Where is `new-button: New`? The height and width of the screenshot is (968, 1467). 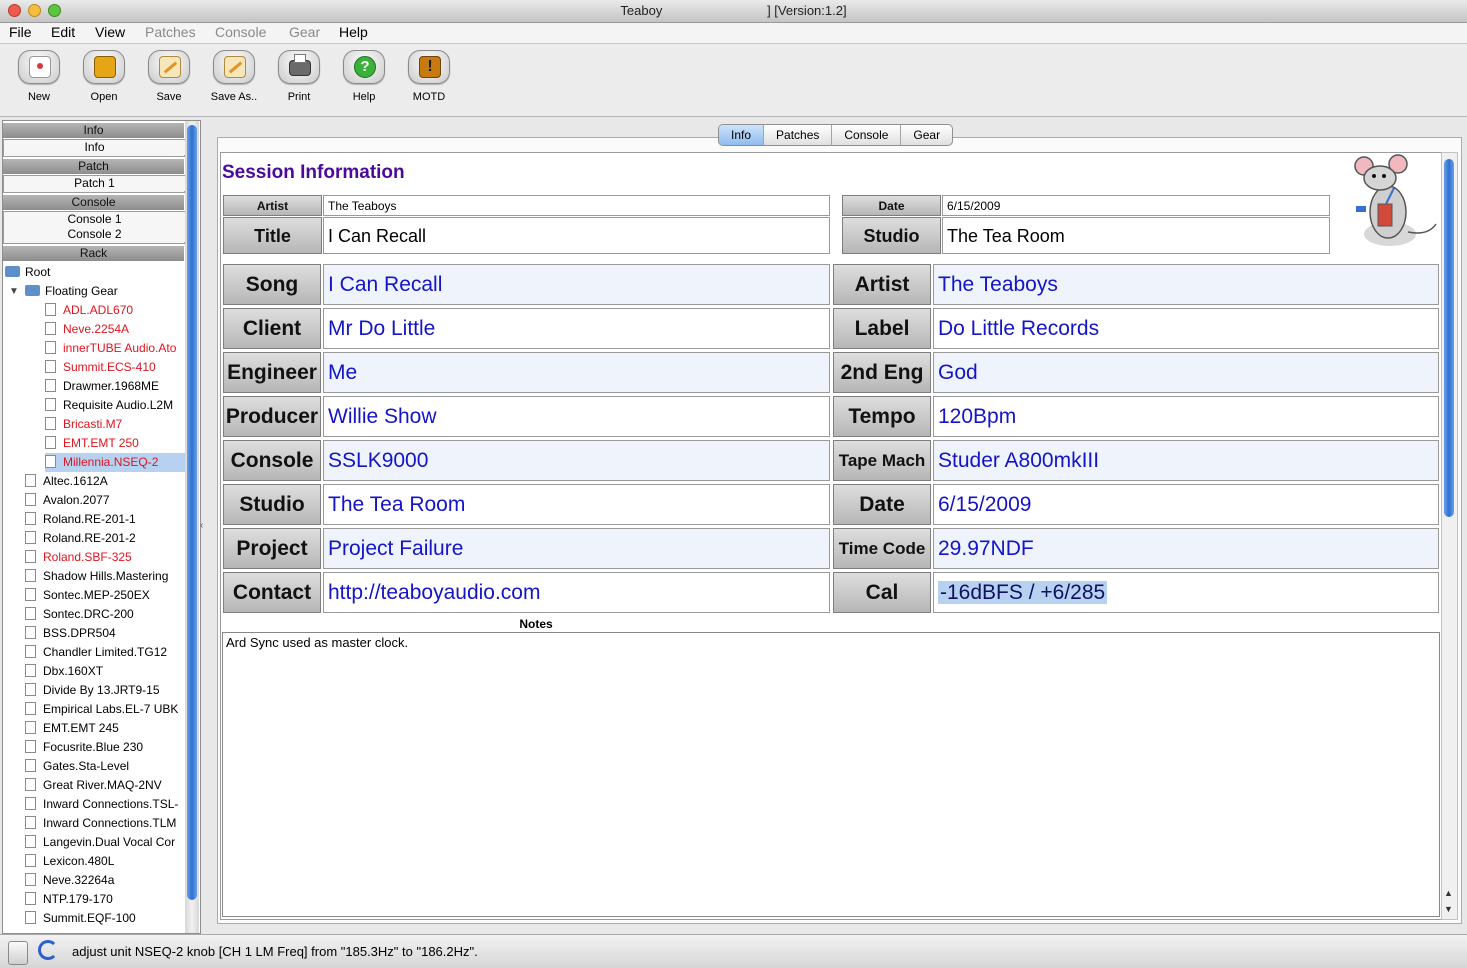
new-button: New is located at coordinates (39, 76).